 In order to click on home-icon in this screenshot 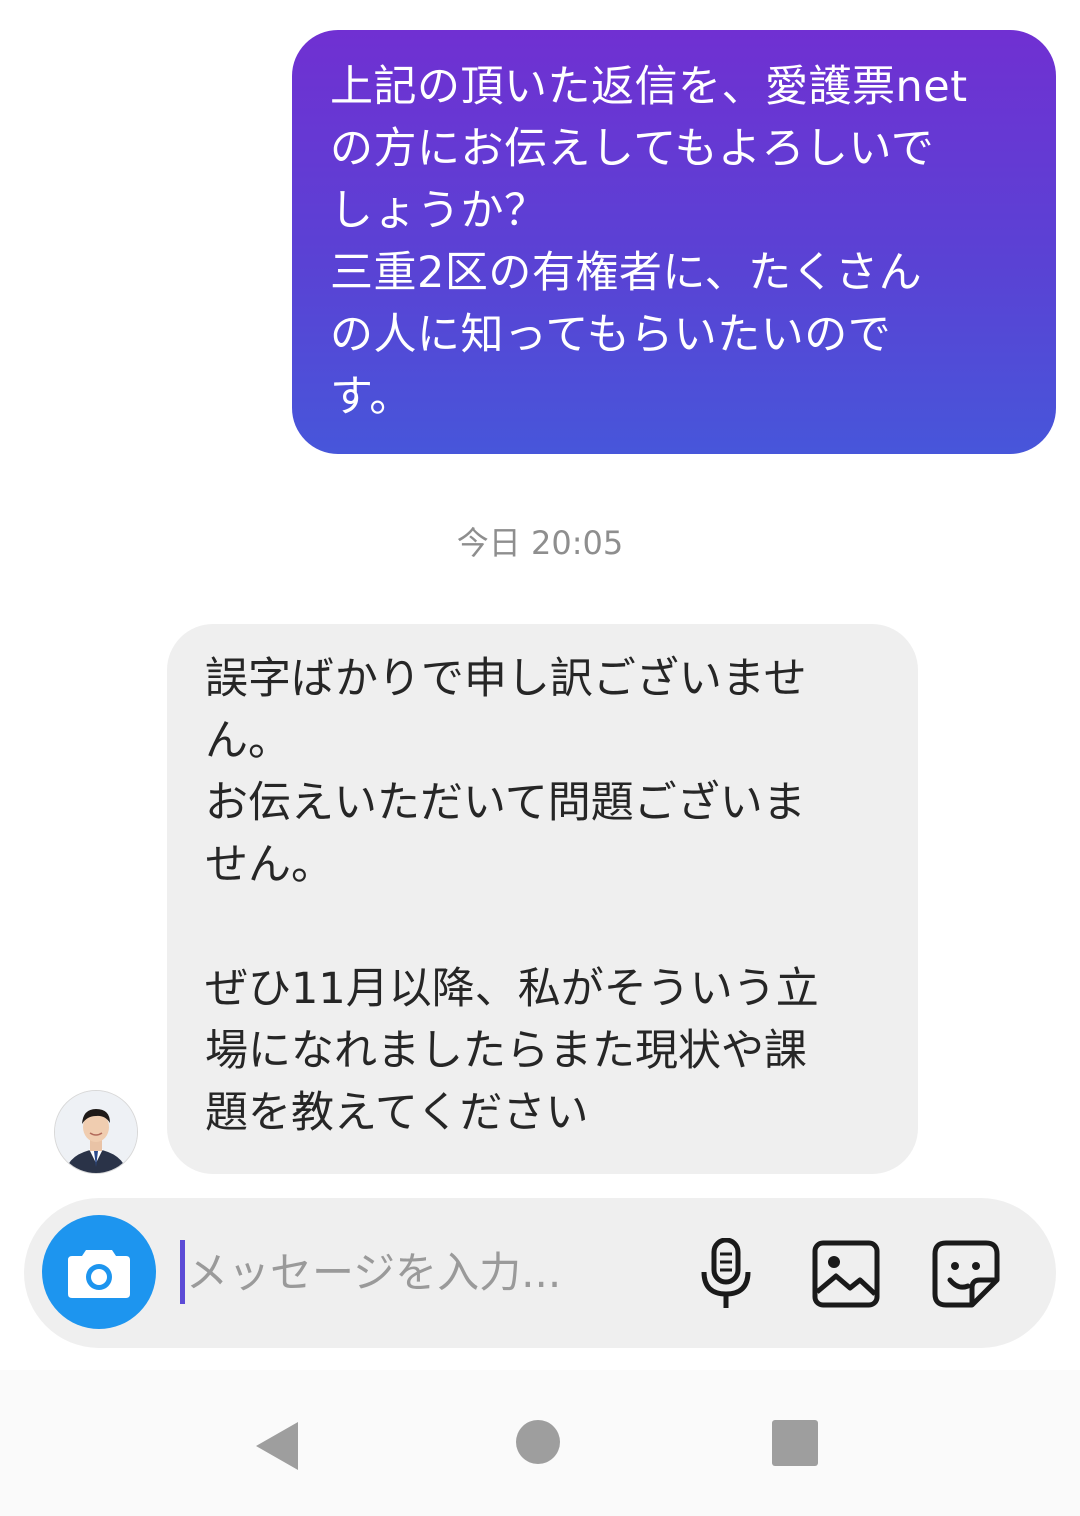, I will do `click(538, 1442)`.